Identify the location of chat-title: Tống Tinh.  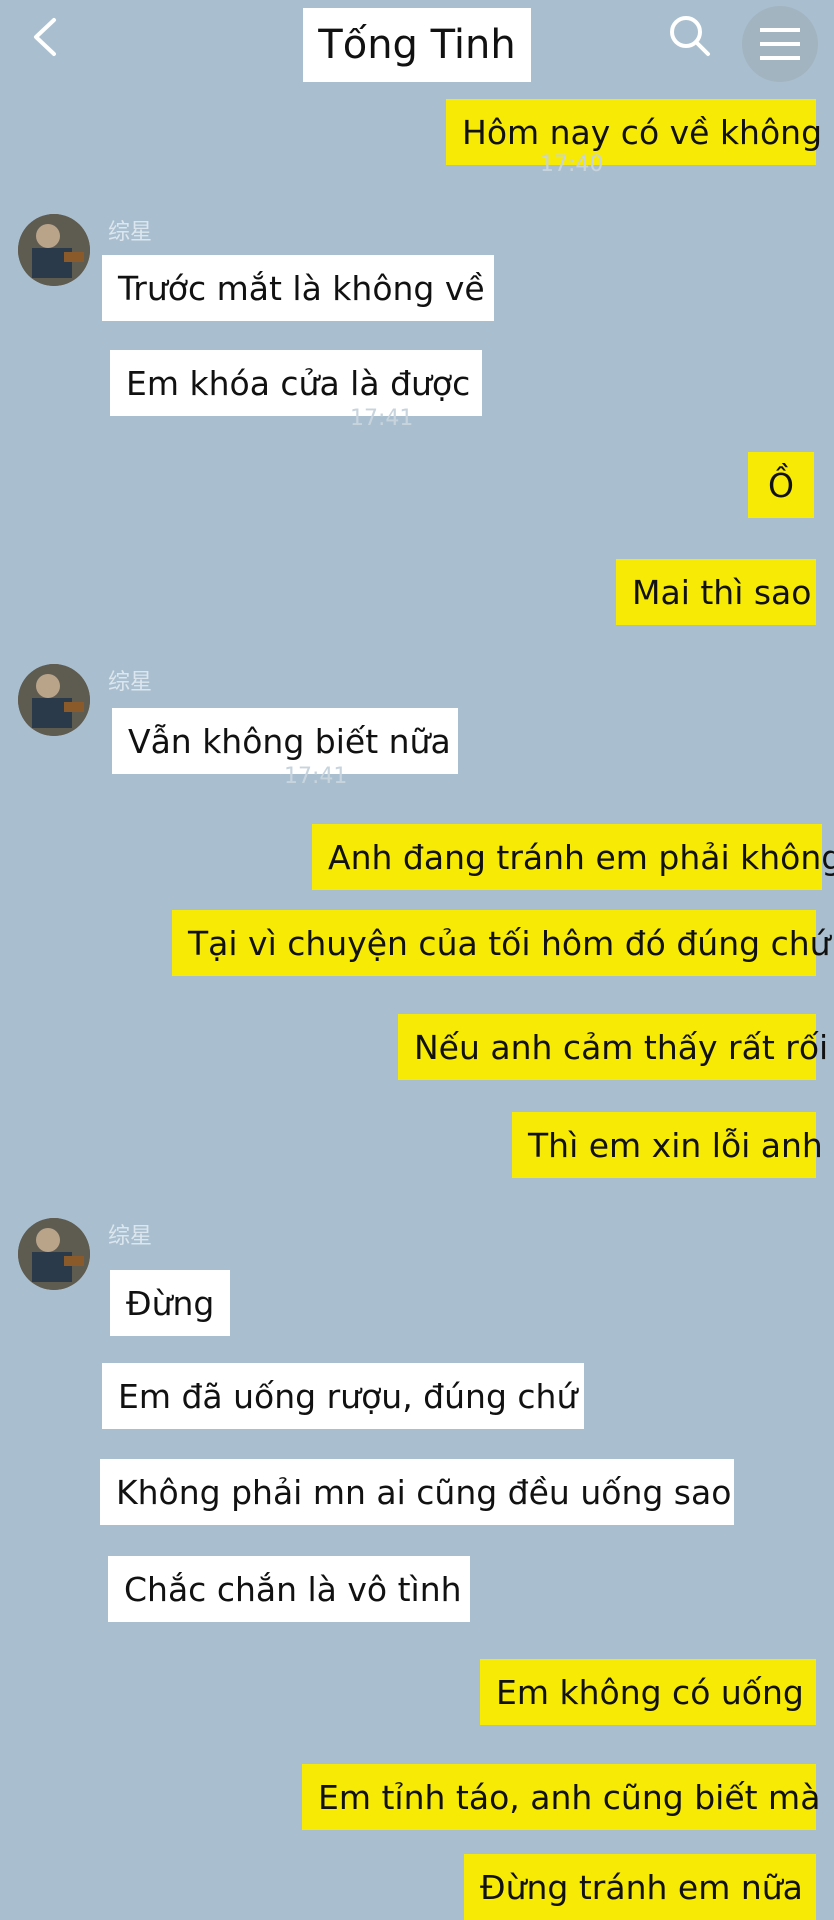
(417, 45).